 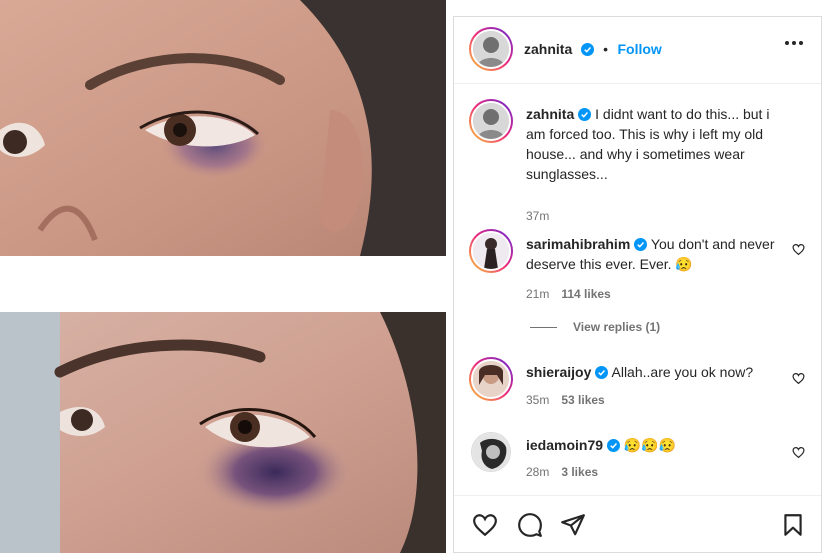 What do you see at coordinates (548, 49) in the screenshot?
I see `author-username: zahnita` at bounding box center [548, 49].